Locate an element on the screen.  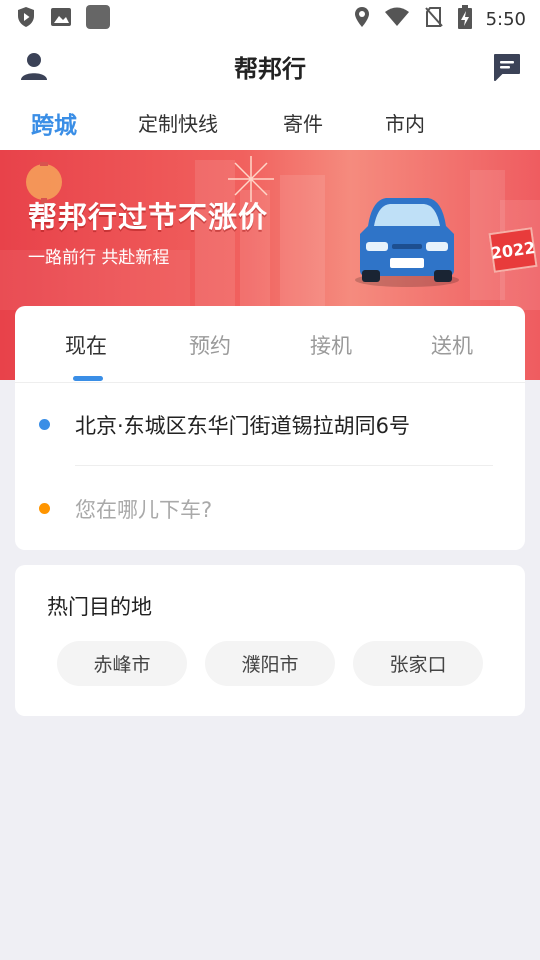
user-icon is located at coordinates (34, 68).